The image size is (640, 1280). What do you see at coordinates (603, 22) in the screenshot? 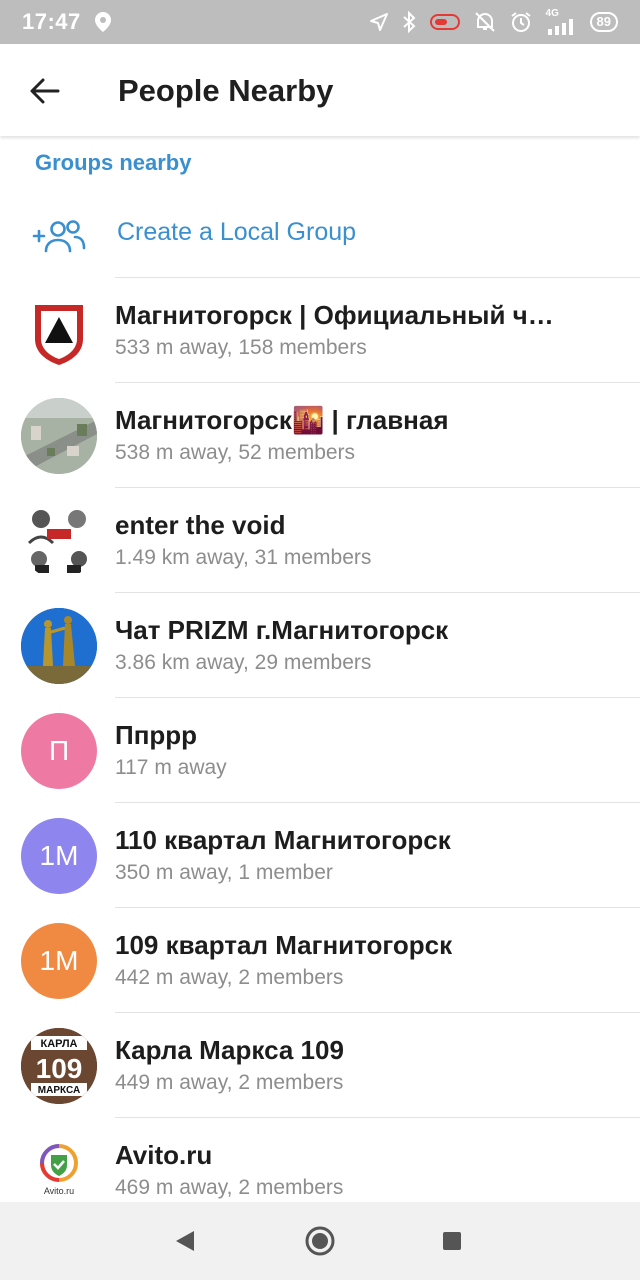
I see `battery-indicator: 89` at bounding box center [603, 22].